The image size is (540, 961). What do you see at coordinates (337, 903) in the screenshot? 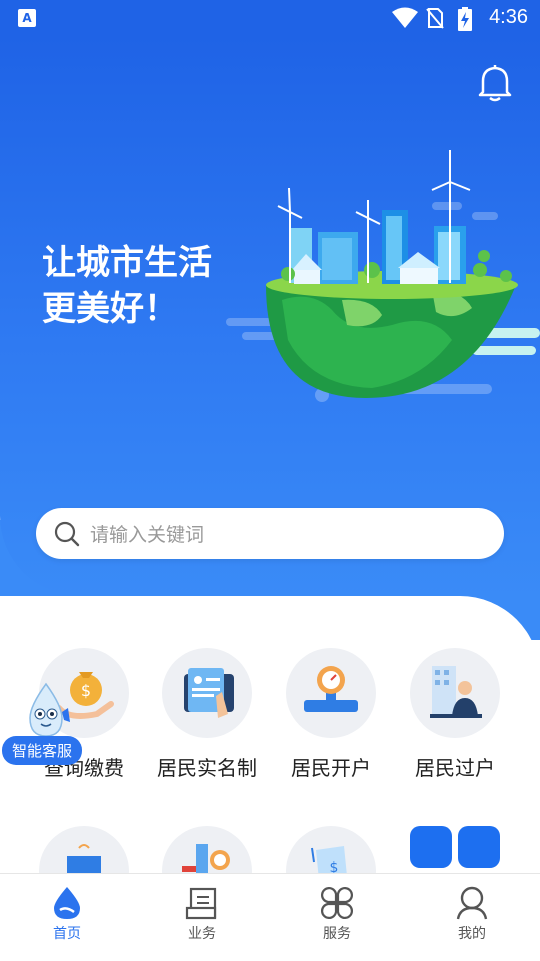
I see `clover-icon` at bounding box center [337, 903].